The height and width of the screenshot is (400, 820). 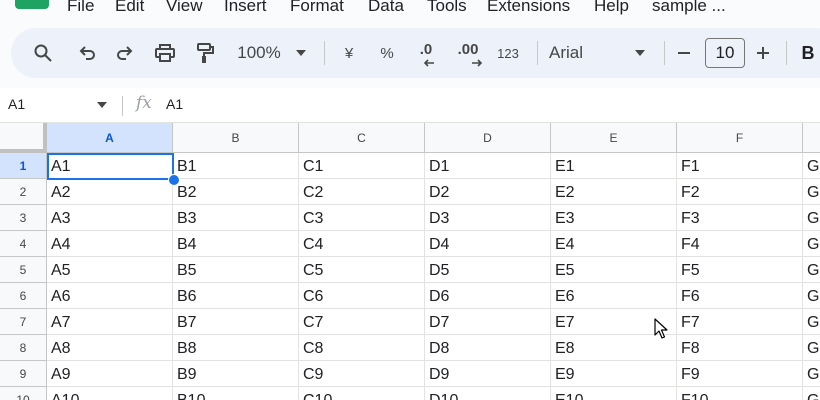 What do you see at coordinates (488, 322) in the screenshot?
I see `cell: D7` at bounding box center [488, 322].